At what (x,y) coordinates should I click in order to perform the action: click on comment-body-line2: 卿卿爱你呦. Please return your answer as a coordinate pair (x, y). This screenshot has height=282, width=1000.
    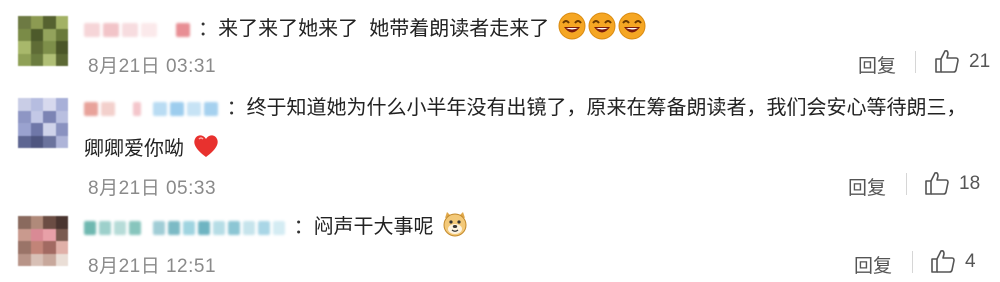
    Looking at the image, I should click on (152, 149).